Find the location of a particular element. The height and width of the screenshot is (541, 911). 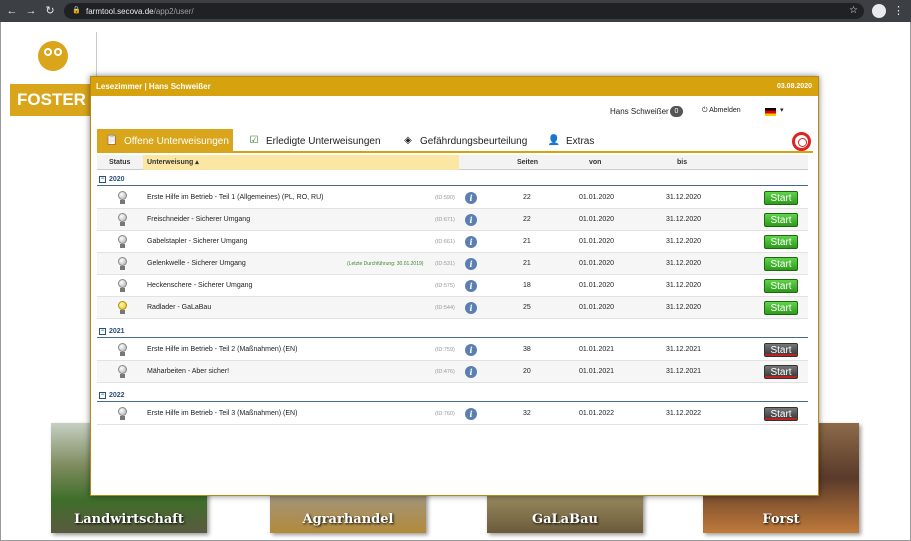

table-header: Status Unterweisung ▴ Seiten von bis is located at coordinates (452, 162).